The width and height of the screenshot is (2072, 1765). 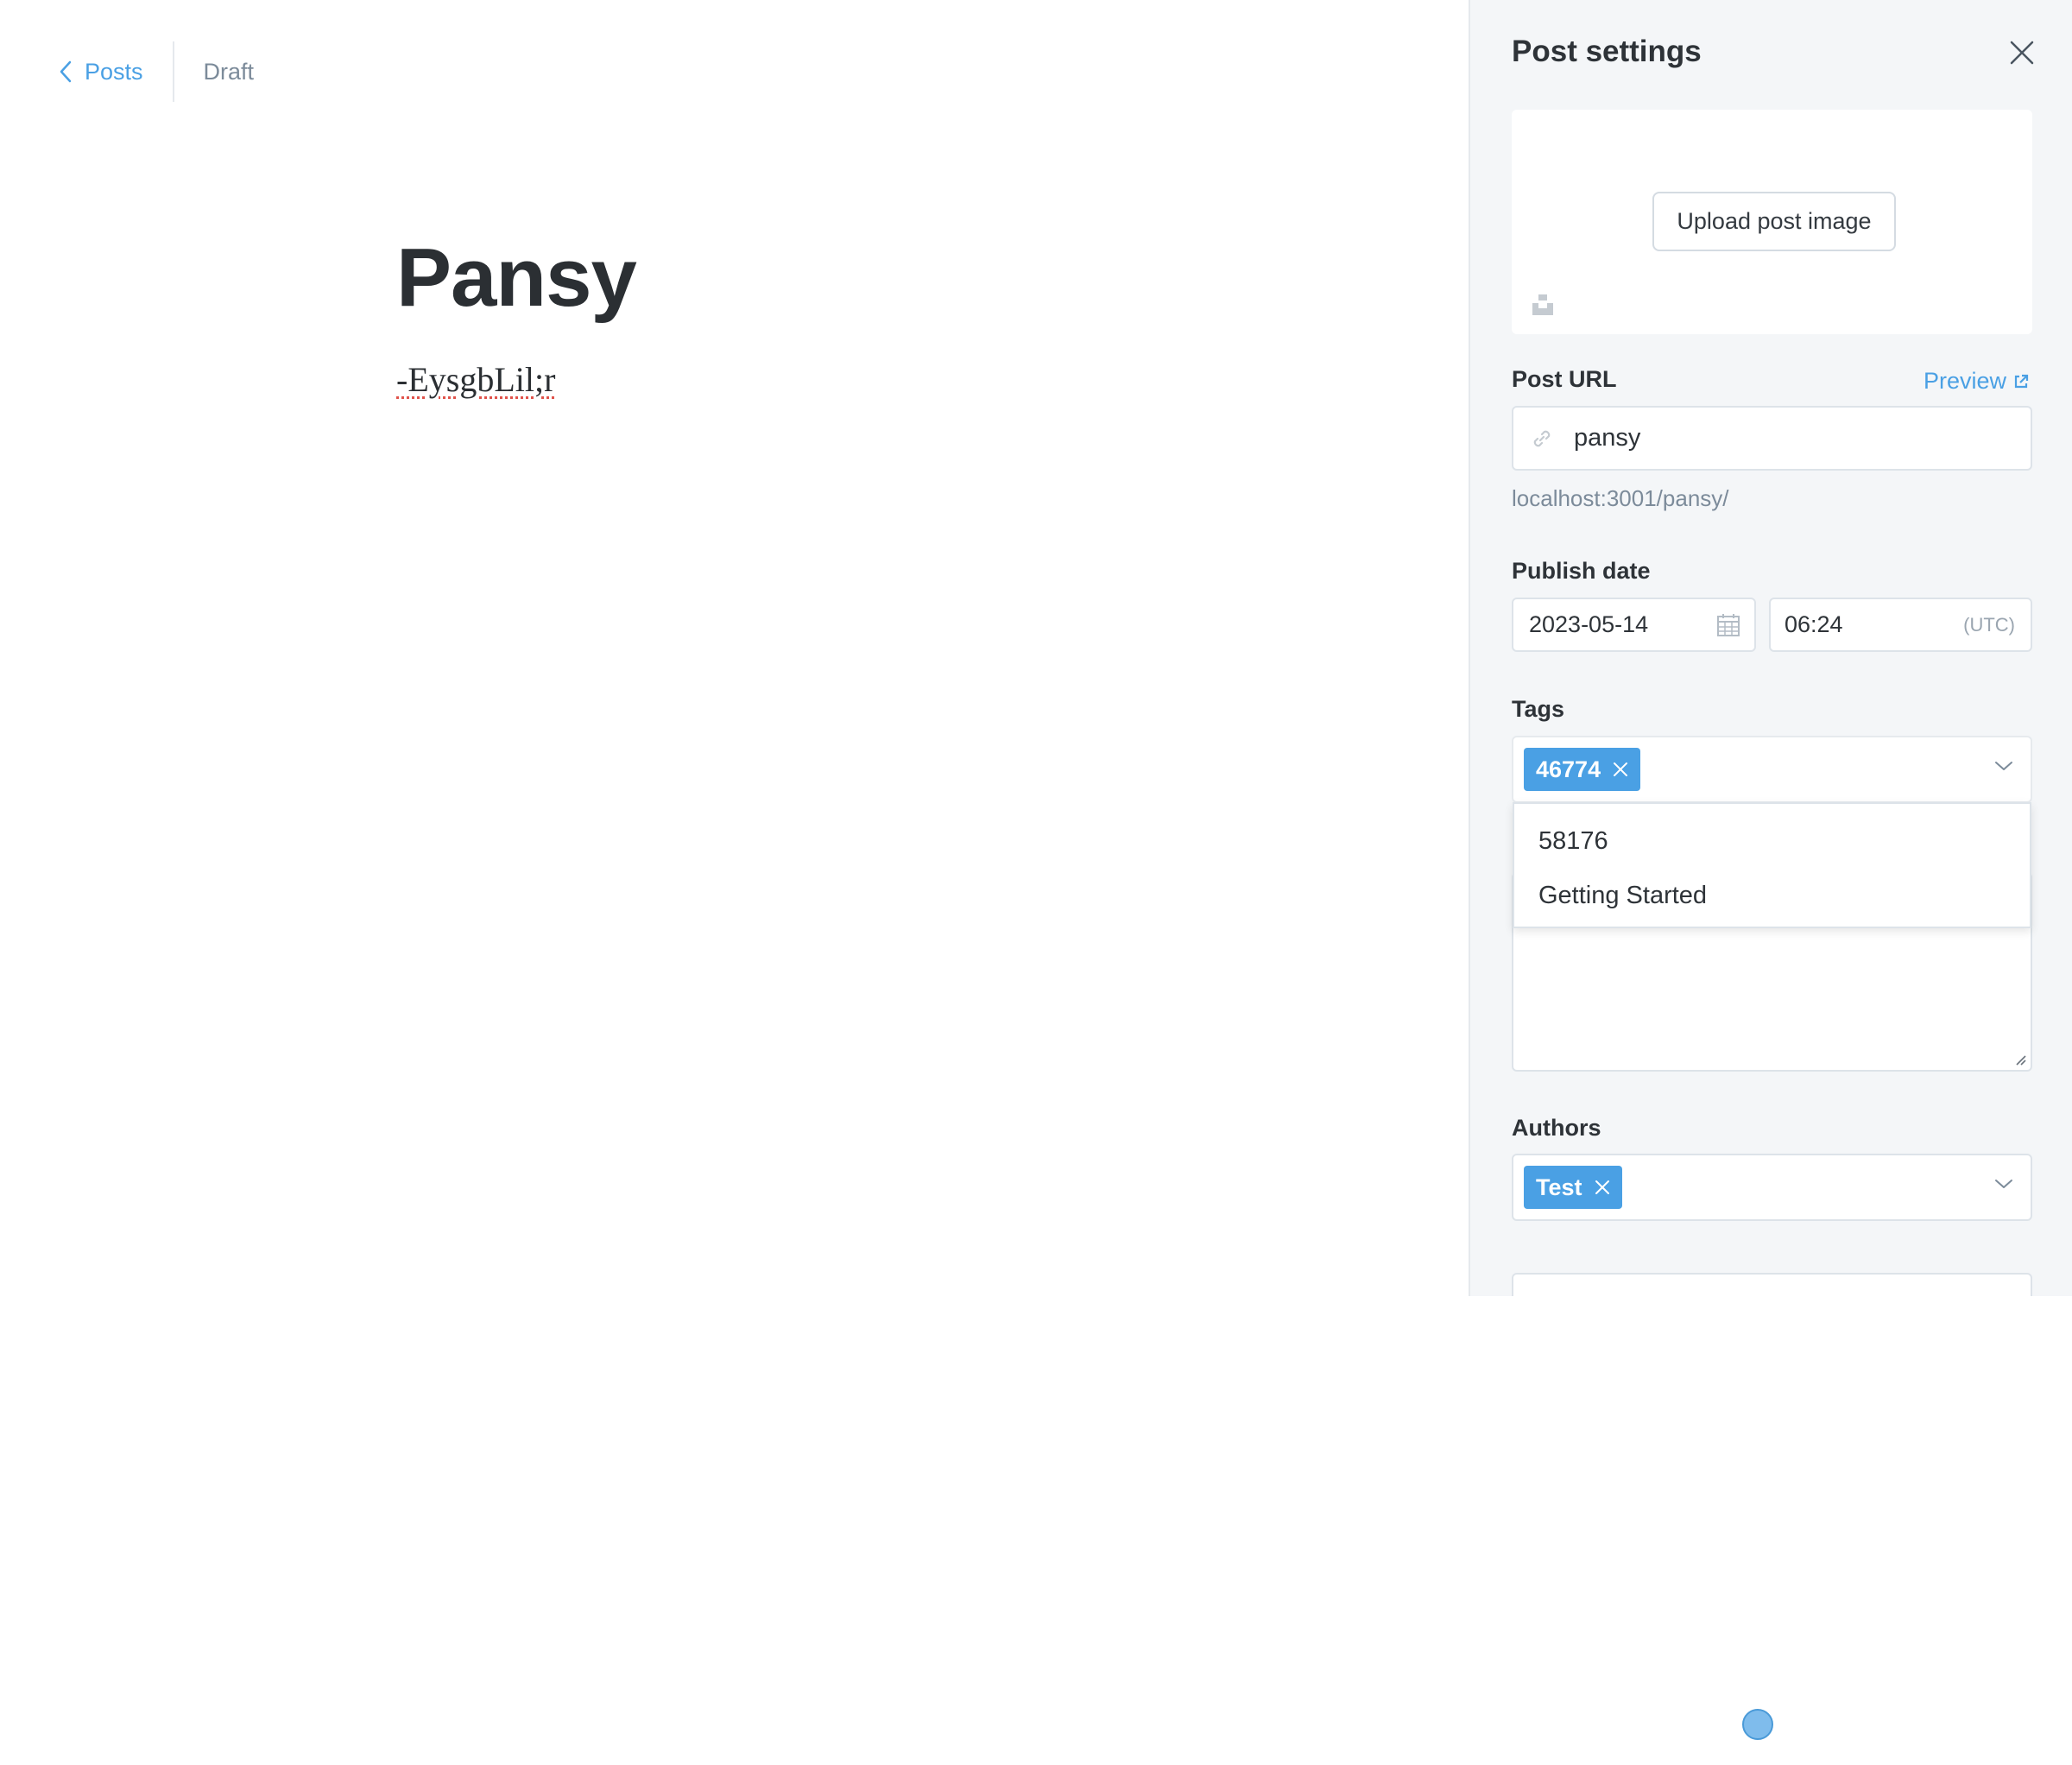 I want to click on resize-handle-icon, so click(x=2020, y=1060).